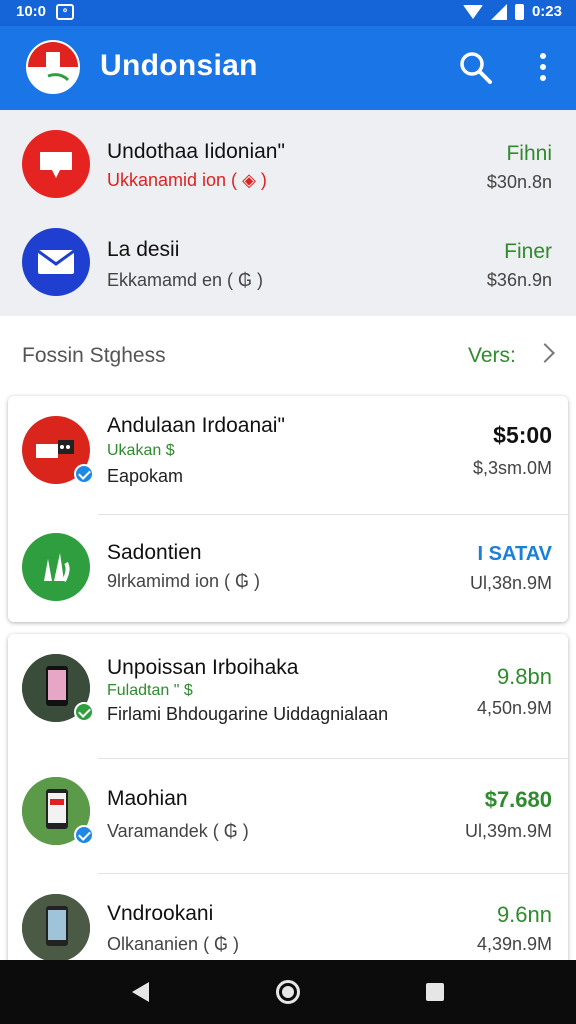  What do you see at coordinates (519, 11) in the screenshot?
I see `battery-icon` at bounding box center [519, 11].